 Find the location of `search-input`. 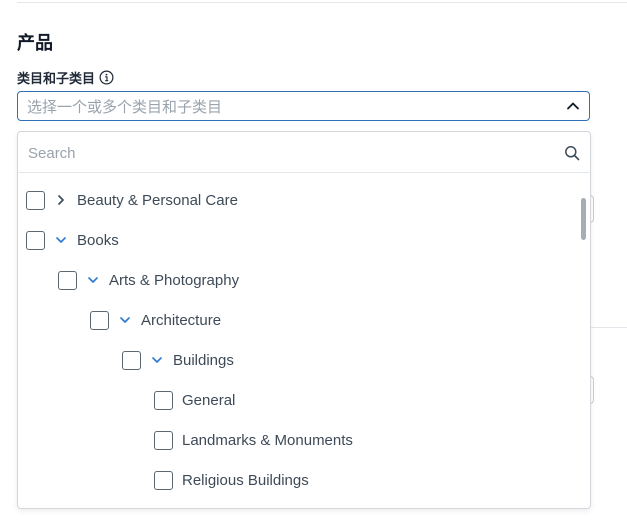

search-input is located at coordinates (288, 153).